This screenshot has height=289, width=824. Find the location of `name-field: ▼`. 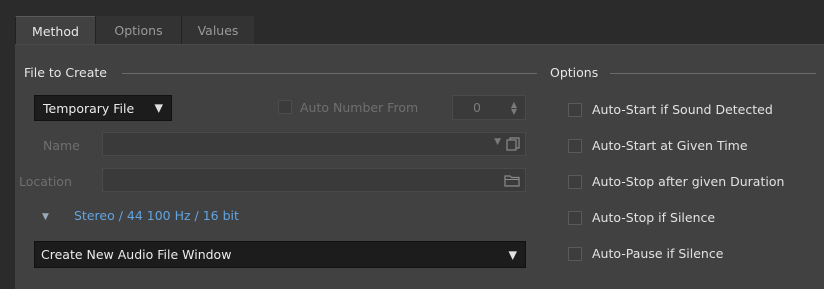

name-field: ▼ is located at coordinates (314, 144).